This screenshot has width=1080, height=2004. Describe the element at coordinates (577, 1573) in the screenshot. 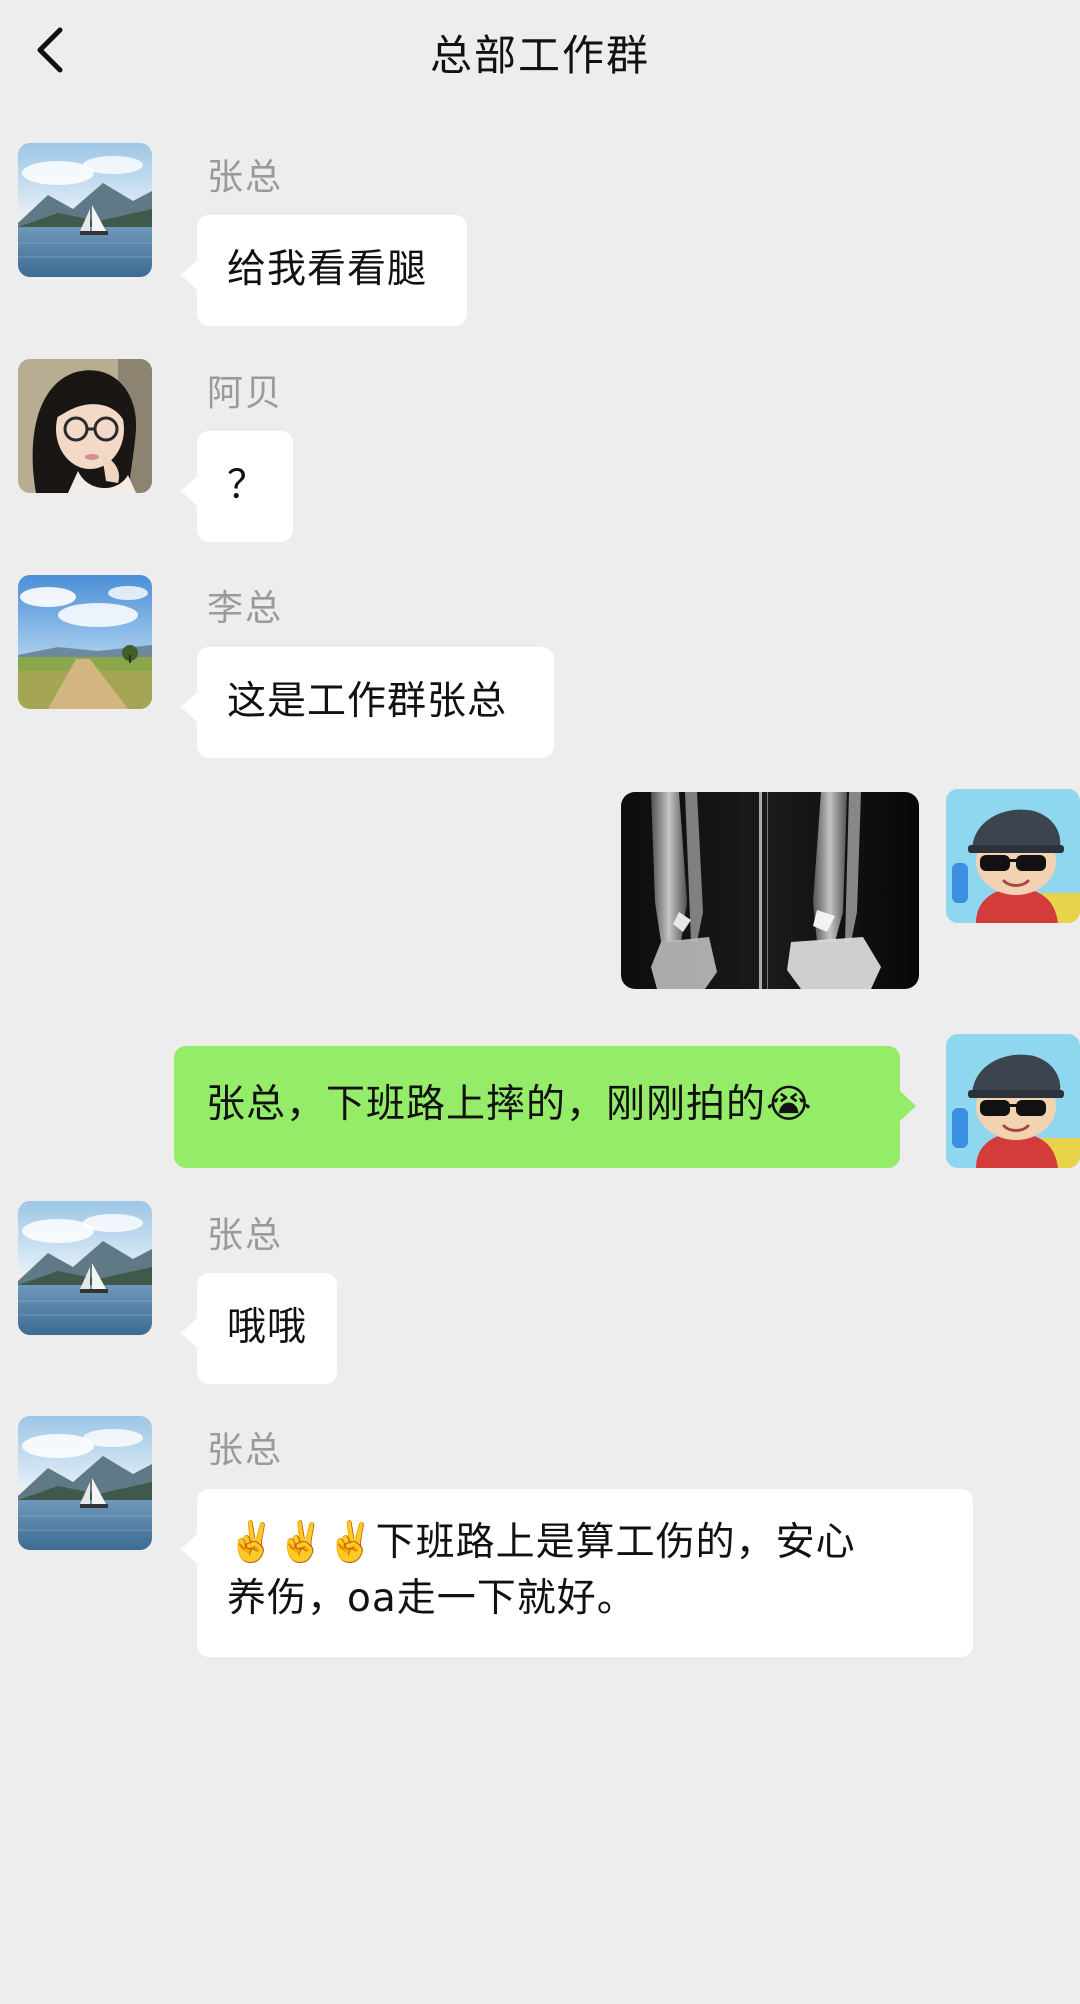

I see `message-bubble: ✌️✌️✌️下班路上是算工伤的，安心 养伤，oa走一下就好。` at that location.